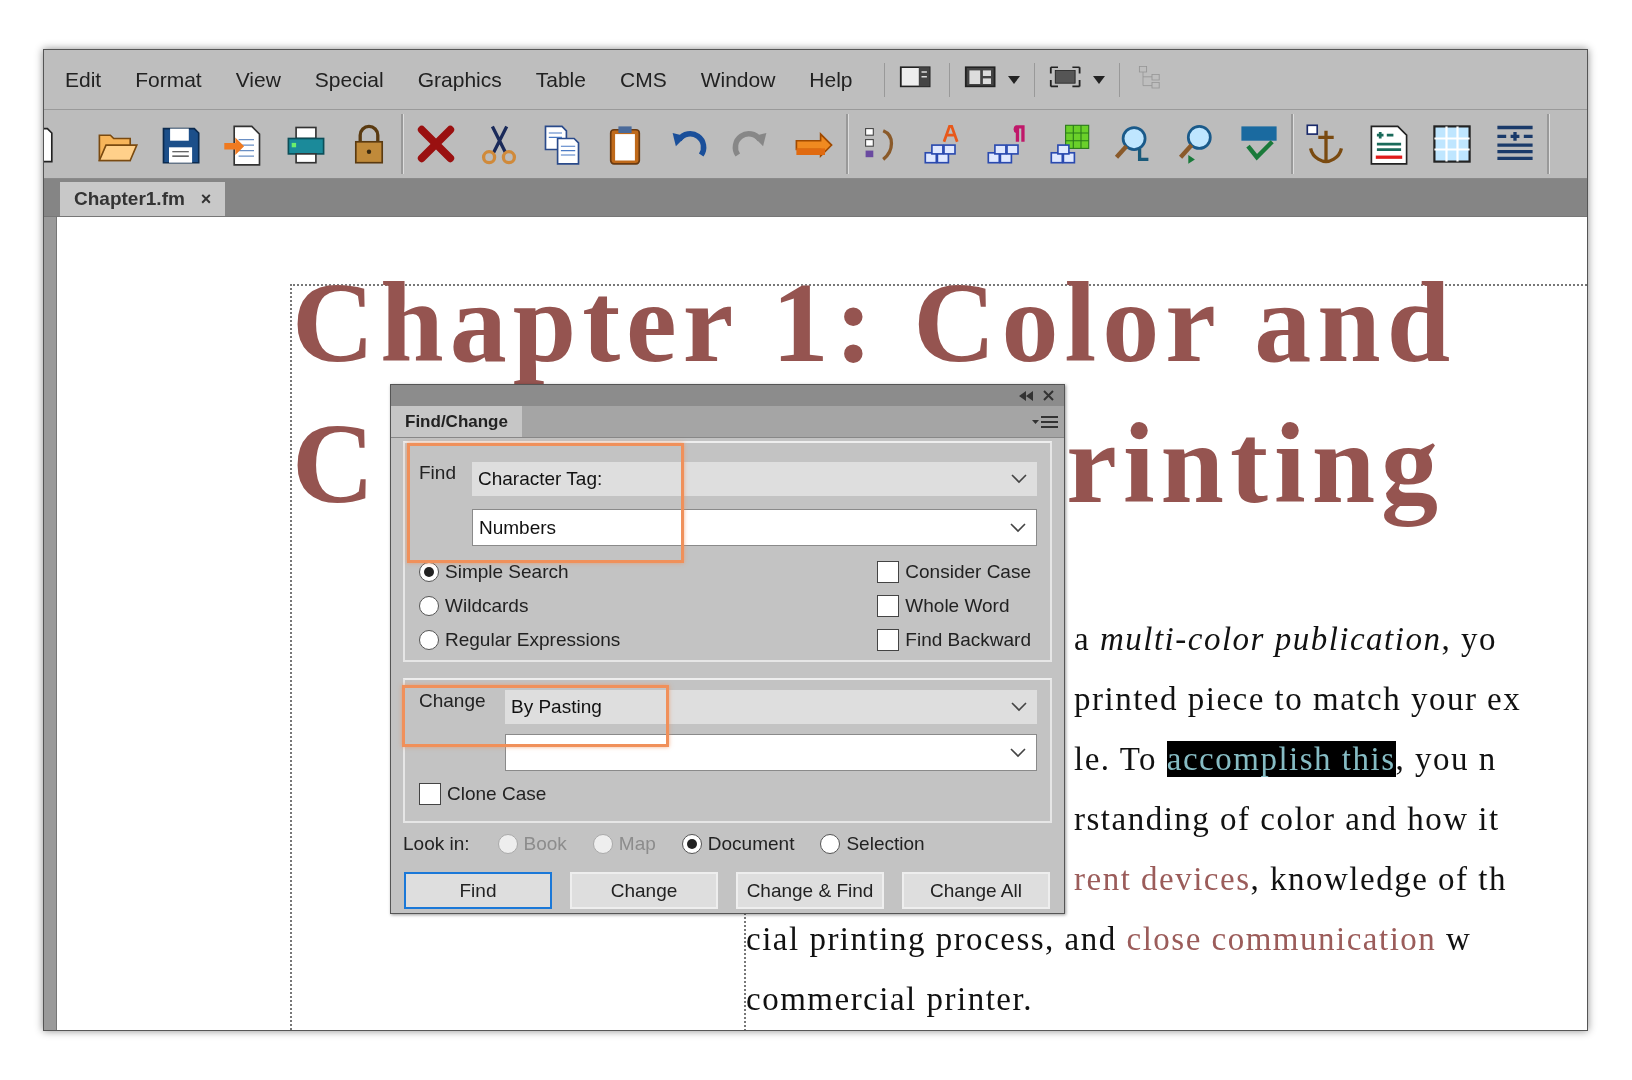 Image resolution: width=1632 pixels, height=1080 pixels. I want to click on heading-text: C, so click(336, 475).